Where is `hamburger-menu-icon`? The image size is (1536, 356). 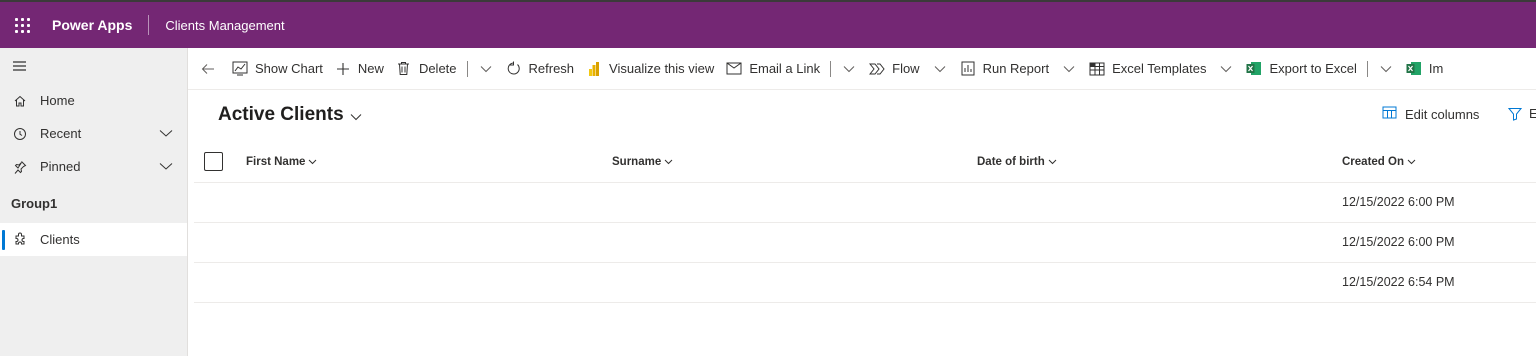
hamburger-menu-icon is located at coordinates (93, 66).